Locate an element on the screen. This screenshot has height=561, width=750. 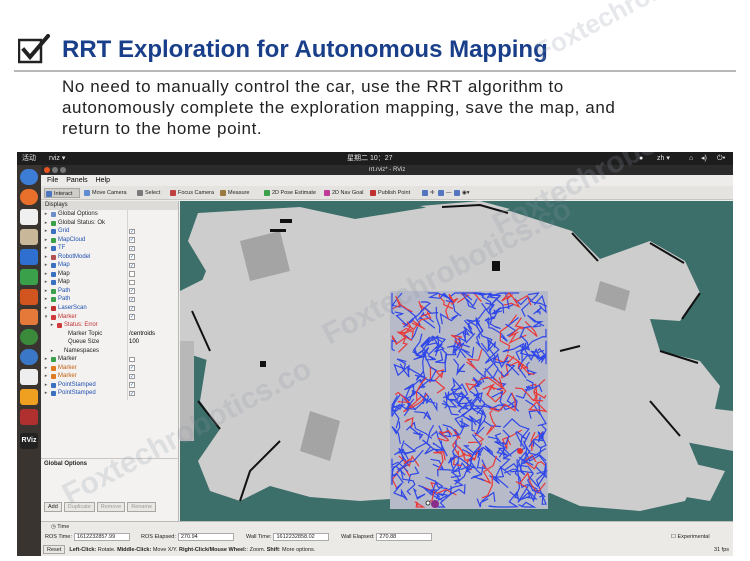
software-center-icon is located at coordinates (29, 317).